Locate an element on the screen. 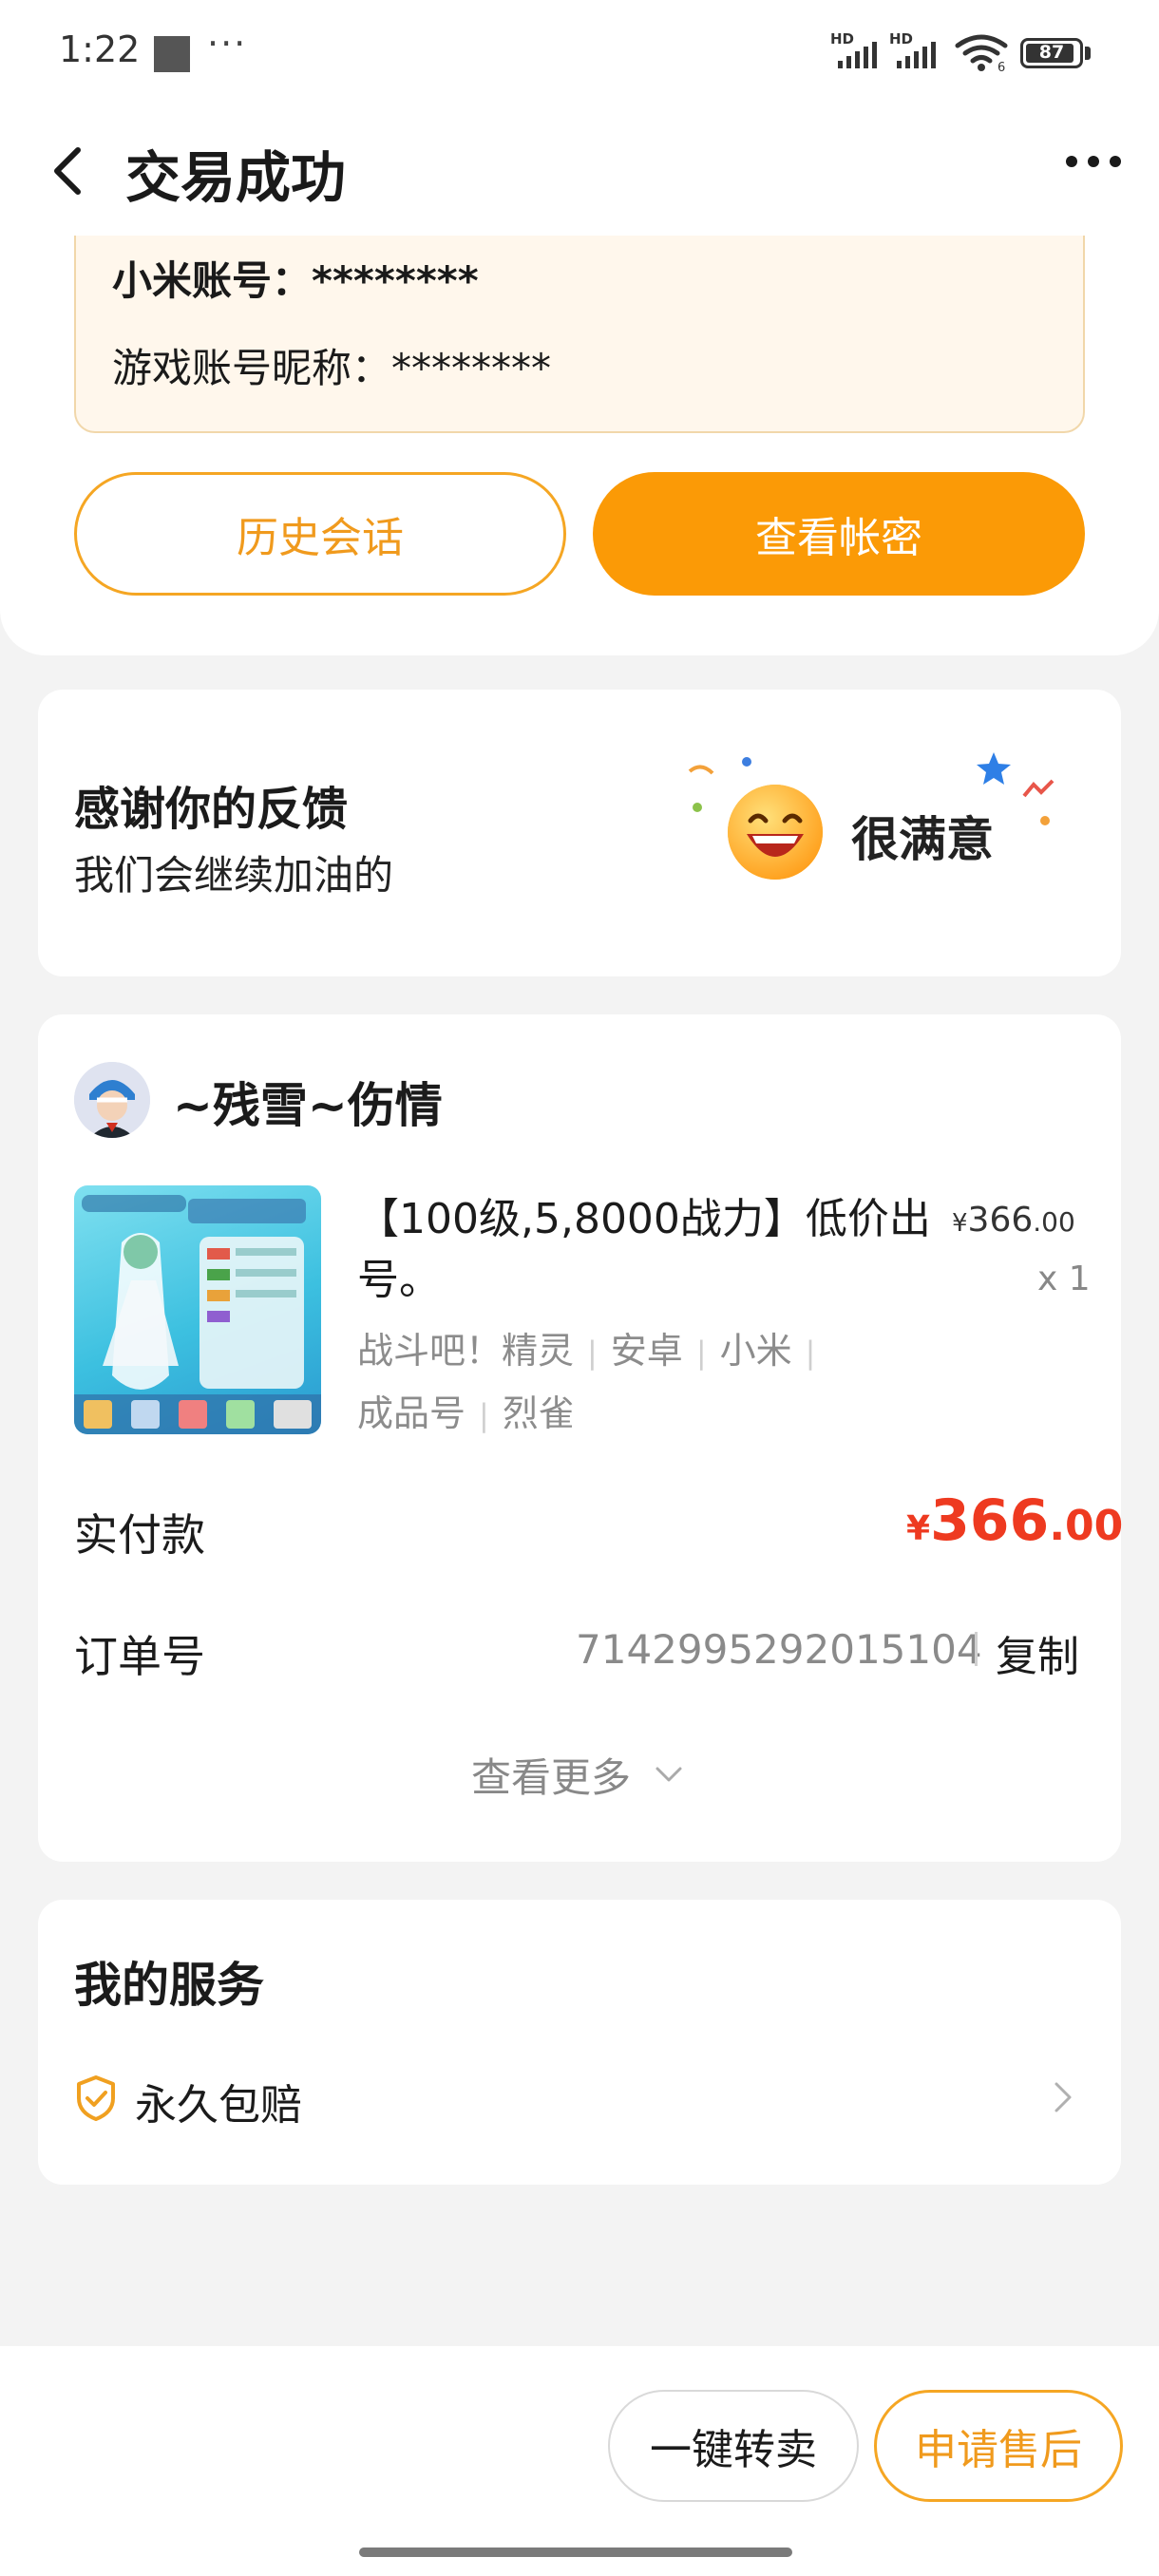 This screenshot has width=1159, height=2576. rating-label: 很满意 is located at coordinates (922, 836).